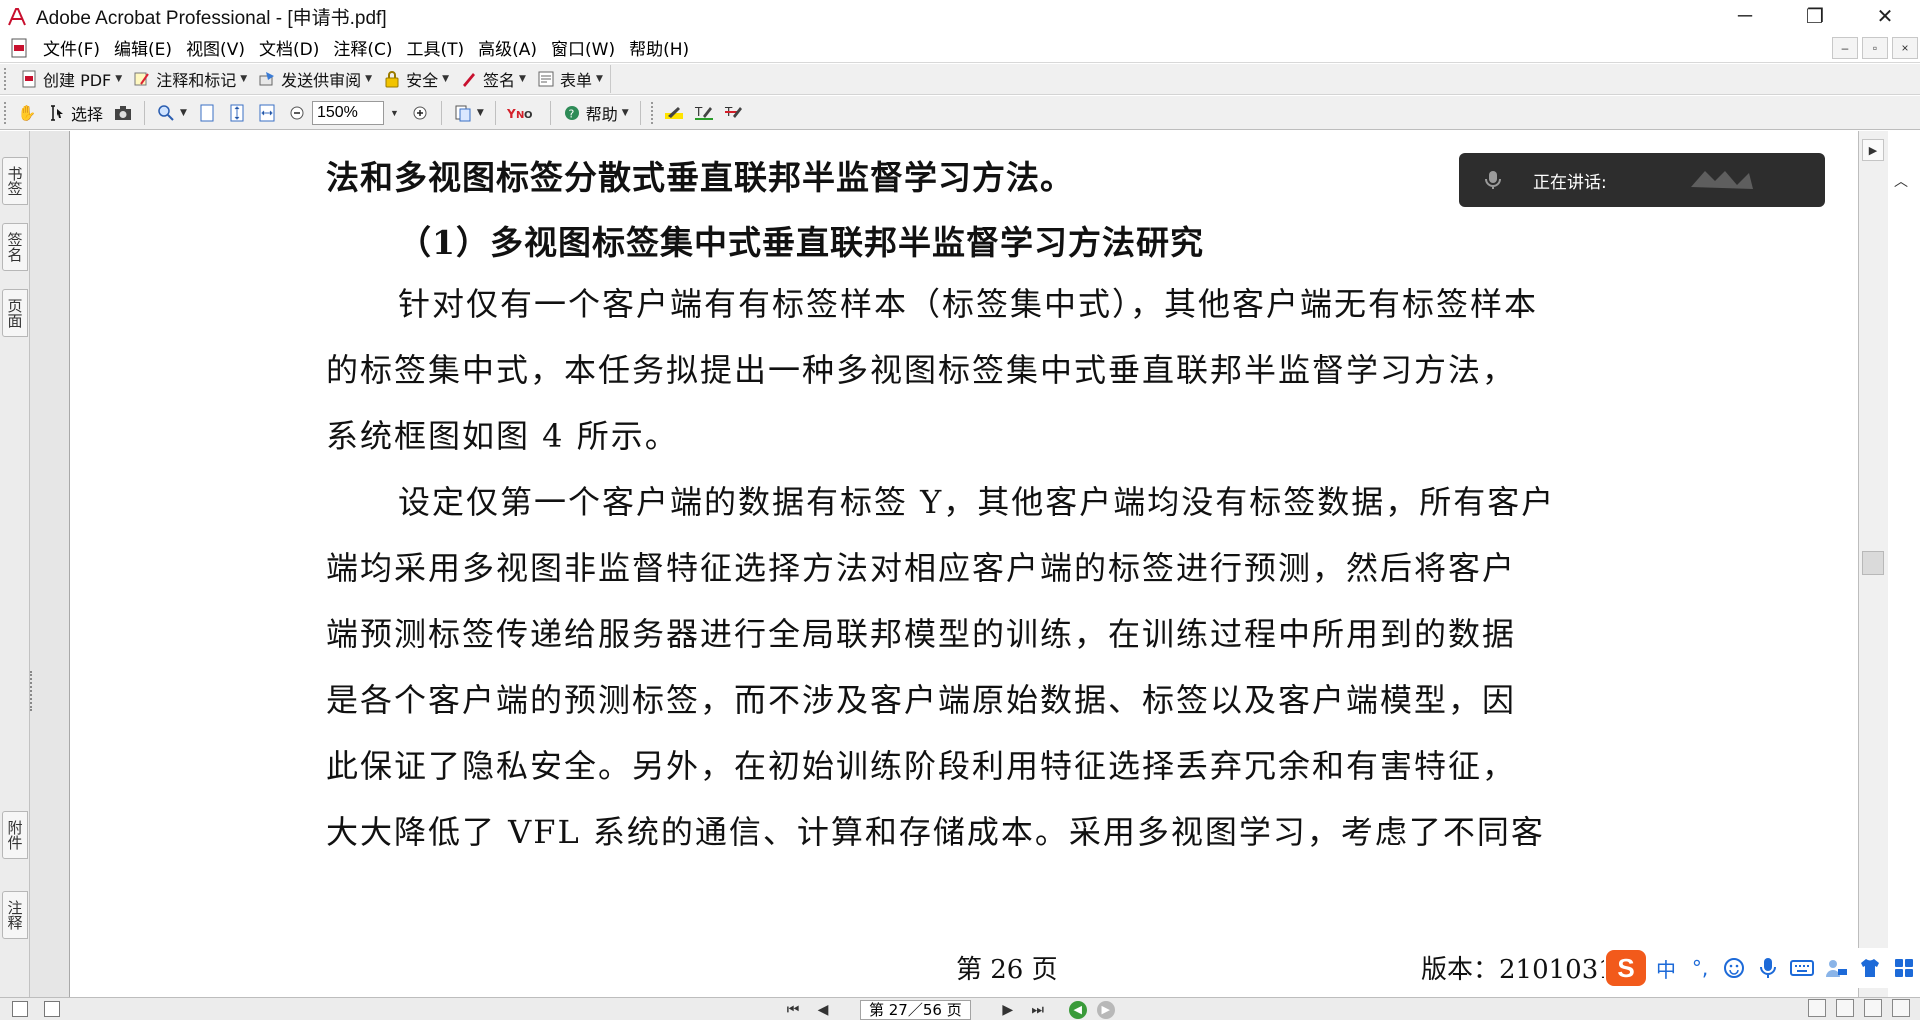  I want to click on forms-icon, so click(546, 79).